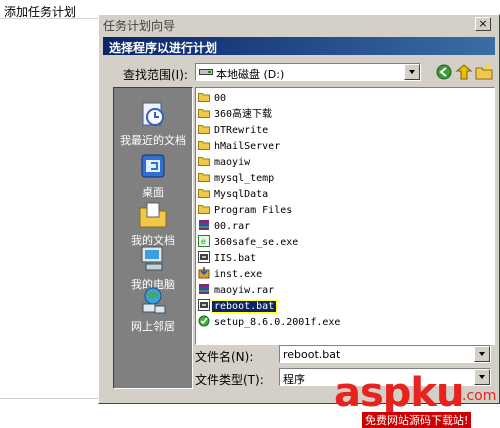 The width and height of the screenshot is (500, 428). What do you see at coordinates (237, 178) in the screenshot?
I see `list-item: mysql_temp` at bounding box center [237, 178].